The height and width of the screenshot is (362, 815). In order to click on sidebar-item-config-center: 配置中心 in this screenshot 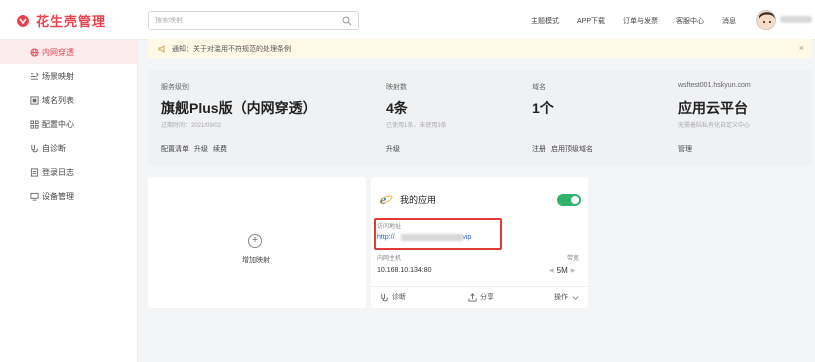, I will do `click(68, 124)`.